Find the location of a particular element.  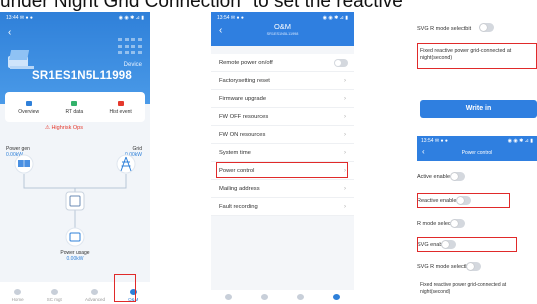

svg-r-mode-row-top: SVG R mode selectbit is located at coordinates (444, 29).